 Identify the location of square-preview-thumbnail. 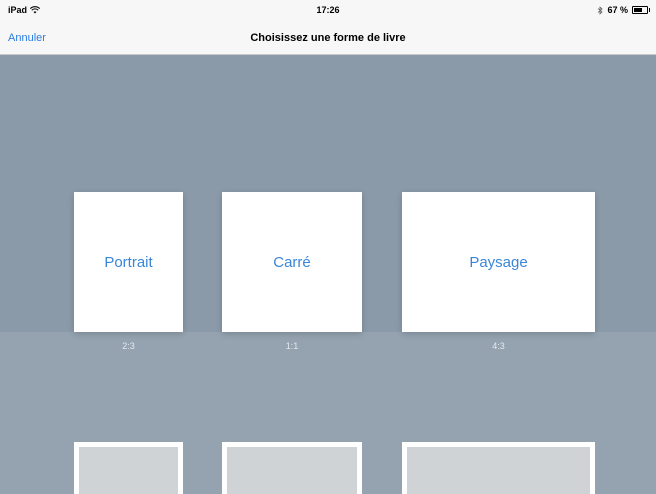
(292, 468).